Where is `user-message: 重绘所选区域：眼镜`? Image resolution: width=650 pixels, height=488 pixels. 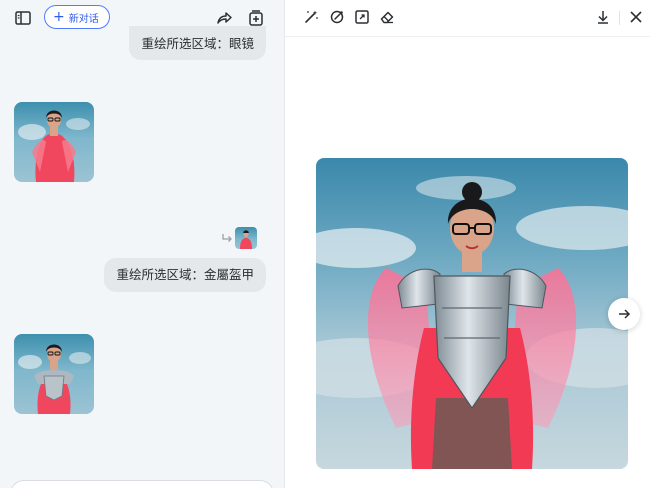
user-message: 重绘所选区域：眼镜 is located at coordinates (197, 43).